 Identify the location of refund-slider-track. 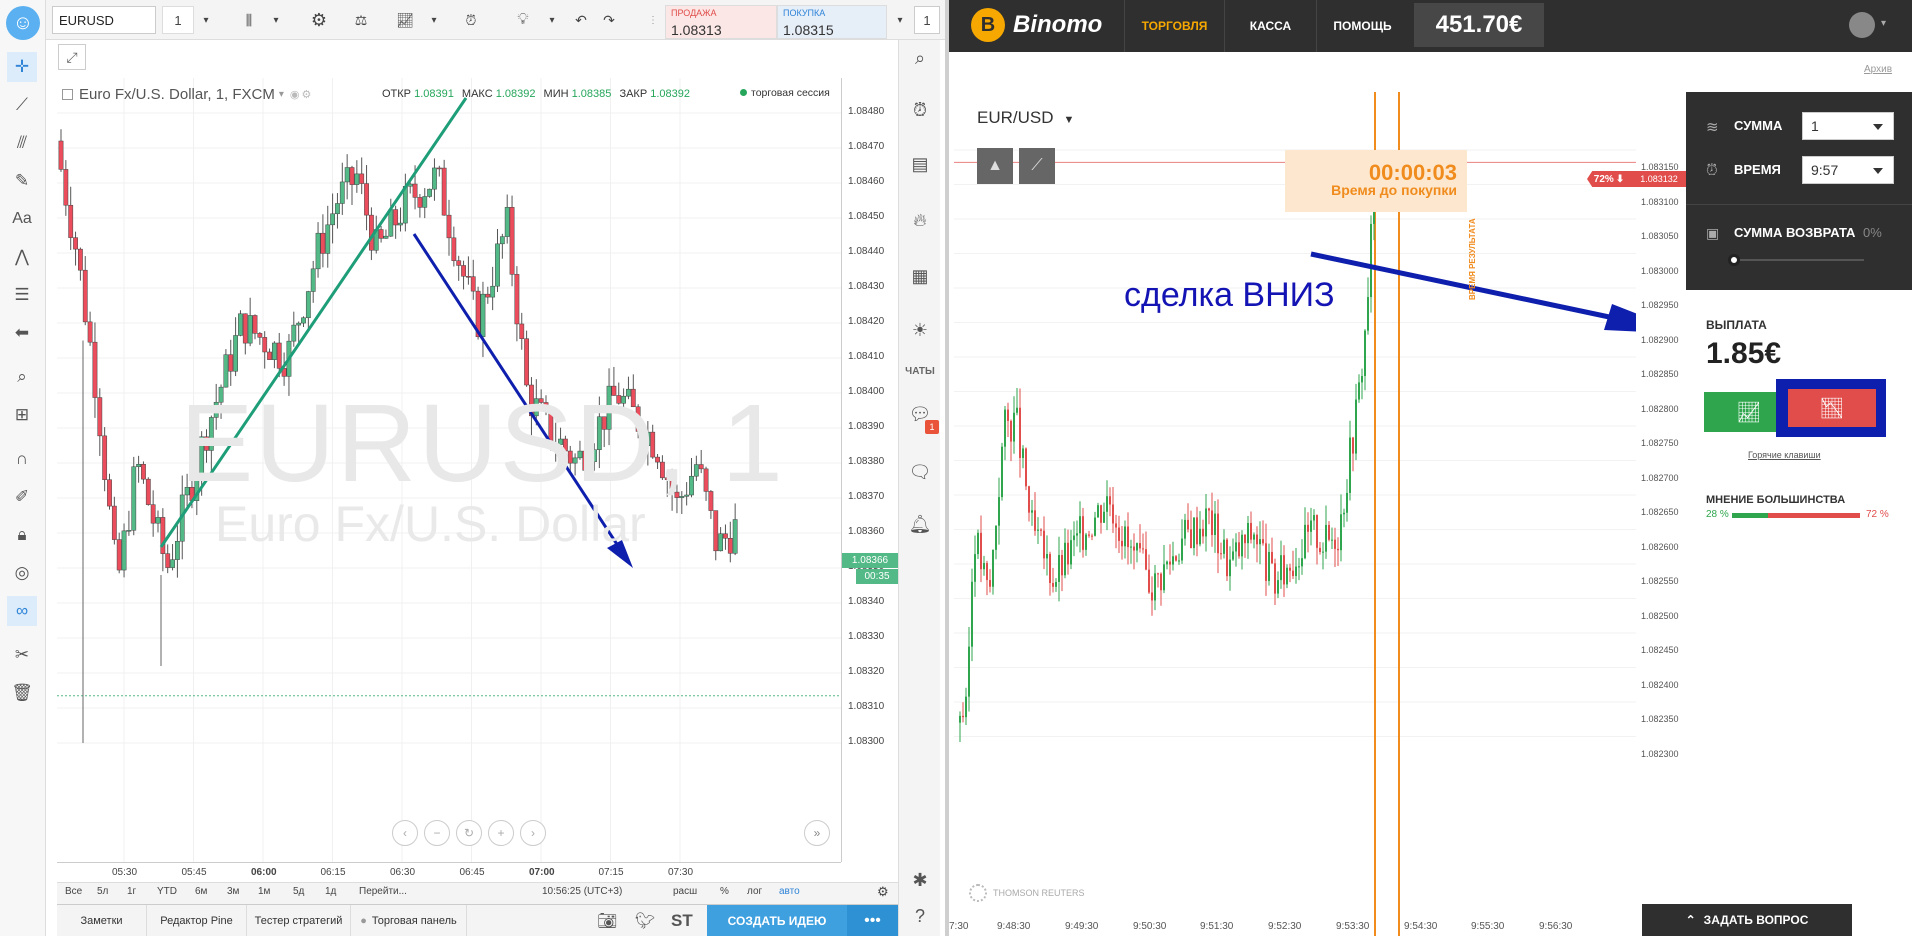
(1799, 260).